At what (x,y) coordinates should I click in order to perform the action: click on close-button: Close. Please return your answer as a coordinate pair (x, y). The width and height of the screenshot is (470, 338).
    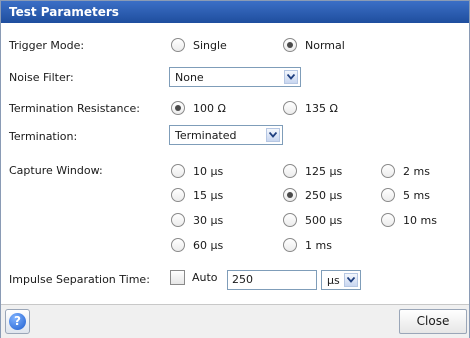
    Looking at the image, I should click on (433, 321).